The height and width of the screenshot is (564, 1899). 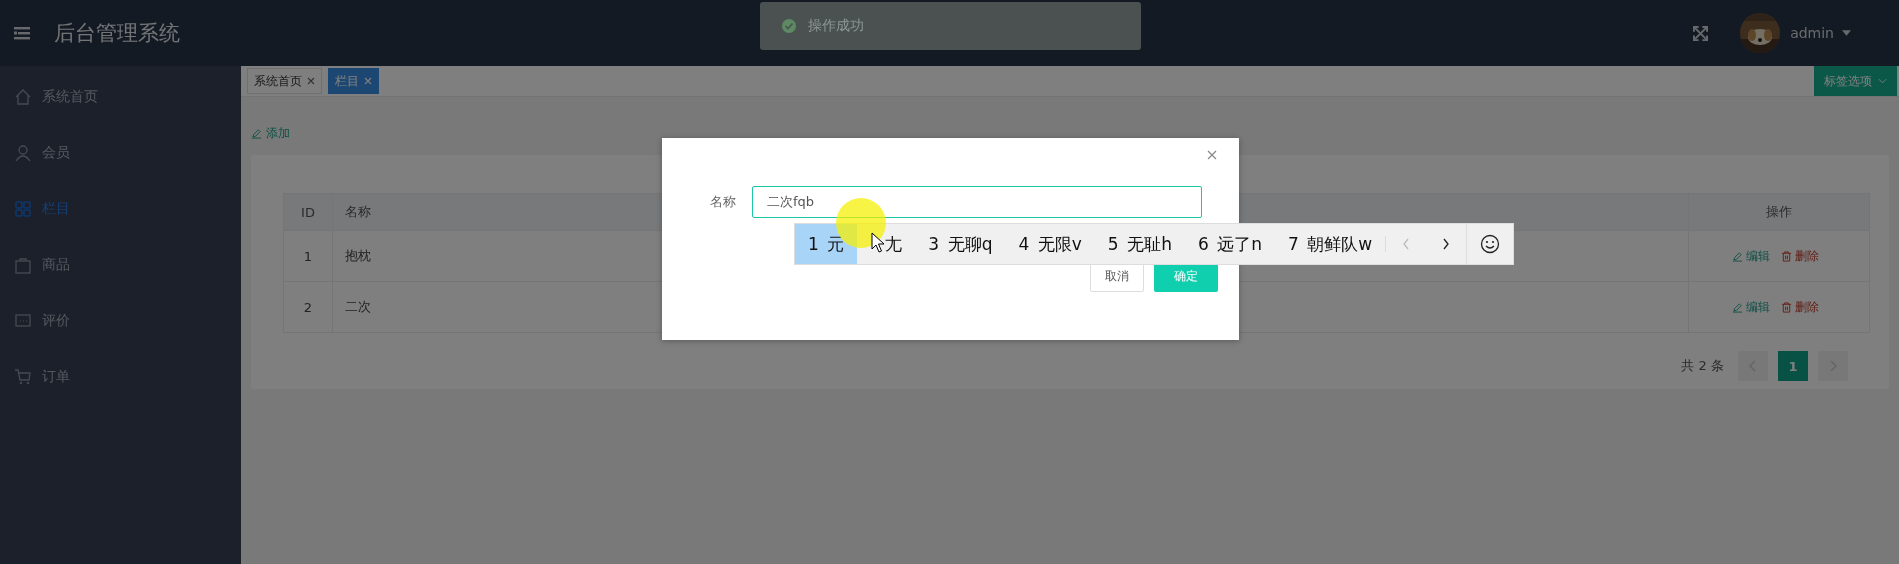 What do you see at coordinates (278, 133) in the screenshot?
I see `add-link: 添加` at bounding box center [278, 133].